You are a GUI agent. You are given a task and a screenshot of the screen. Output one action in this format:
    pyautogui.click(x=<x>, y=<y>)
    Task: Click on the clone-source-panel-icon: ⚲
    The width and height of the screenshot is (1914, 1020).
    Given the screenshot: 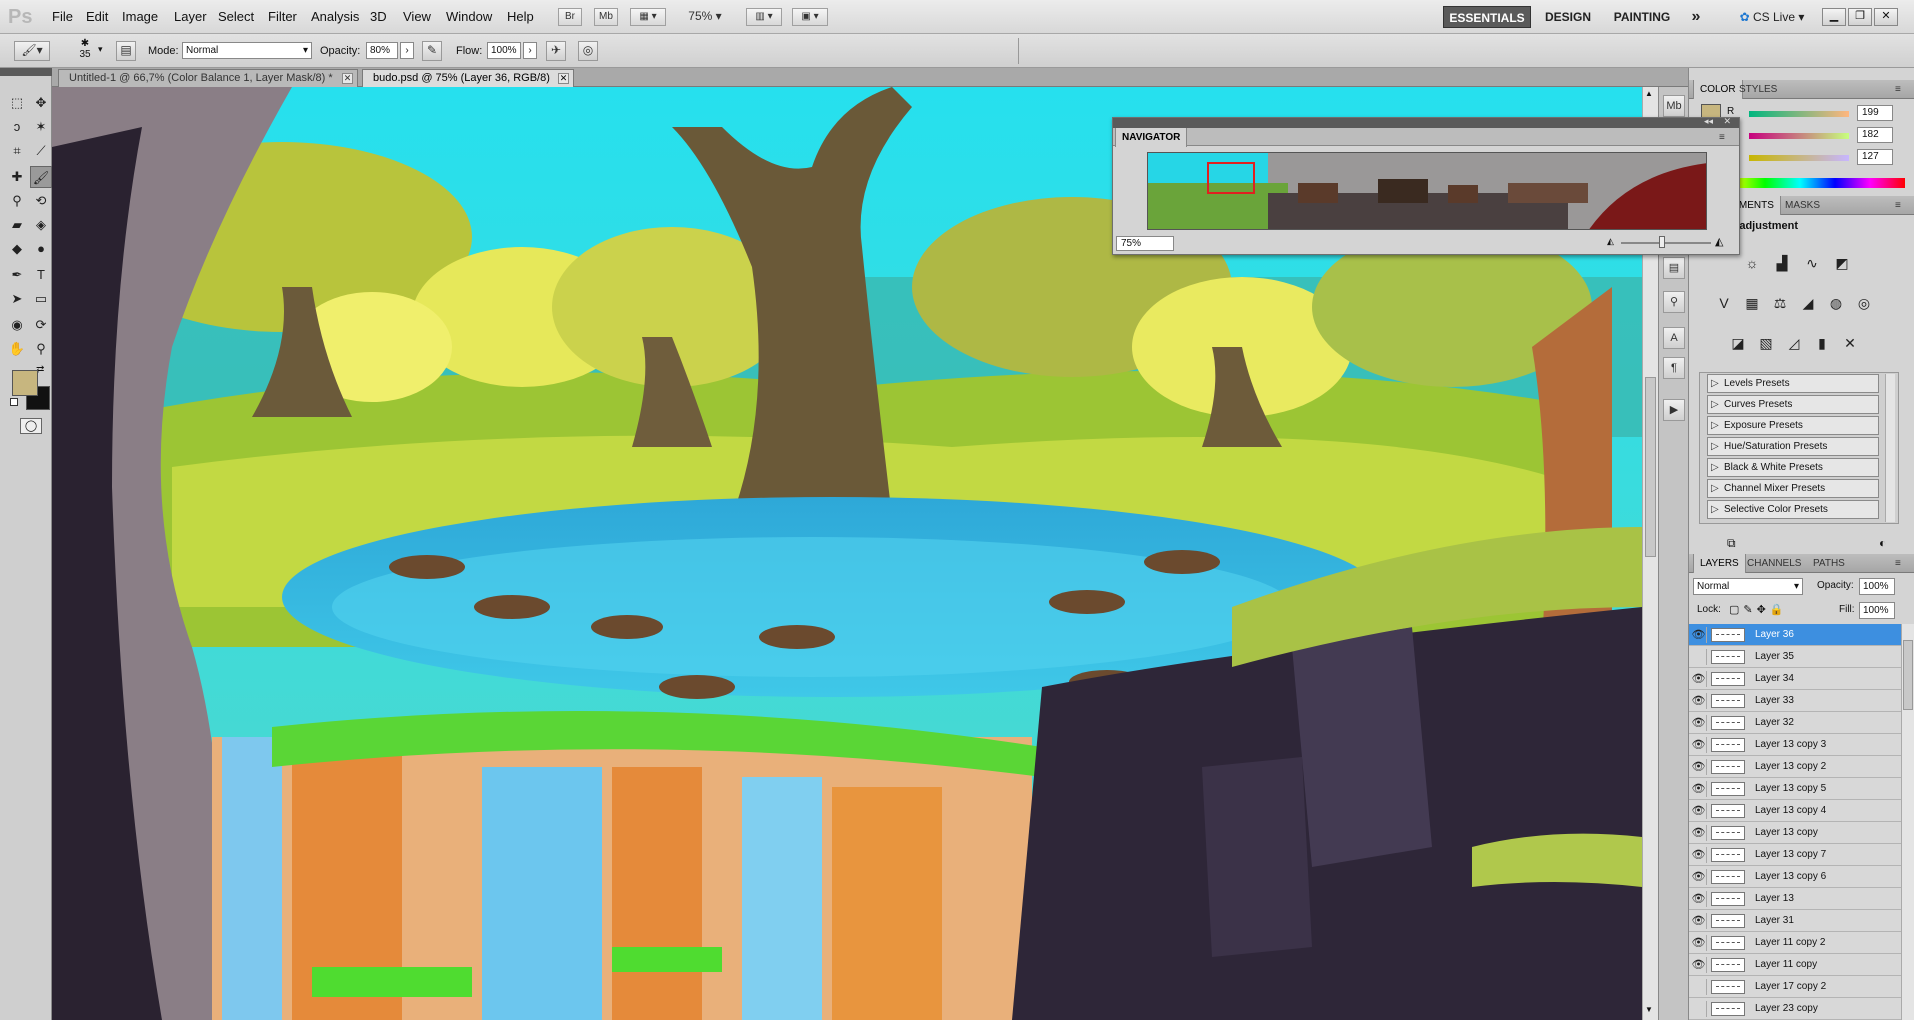 What is the action you would take?
    pyautogui.click(x=1674, y=302)
    